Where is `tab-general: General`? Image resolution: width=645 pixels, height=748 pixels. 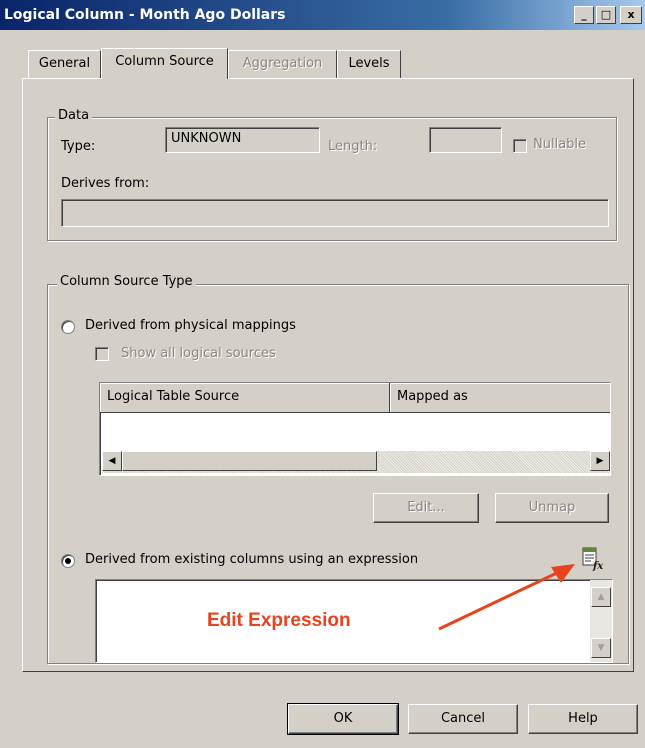 tab-general: General is located at coordinates (64, 64).